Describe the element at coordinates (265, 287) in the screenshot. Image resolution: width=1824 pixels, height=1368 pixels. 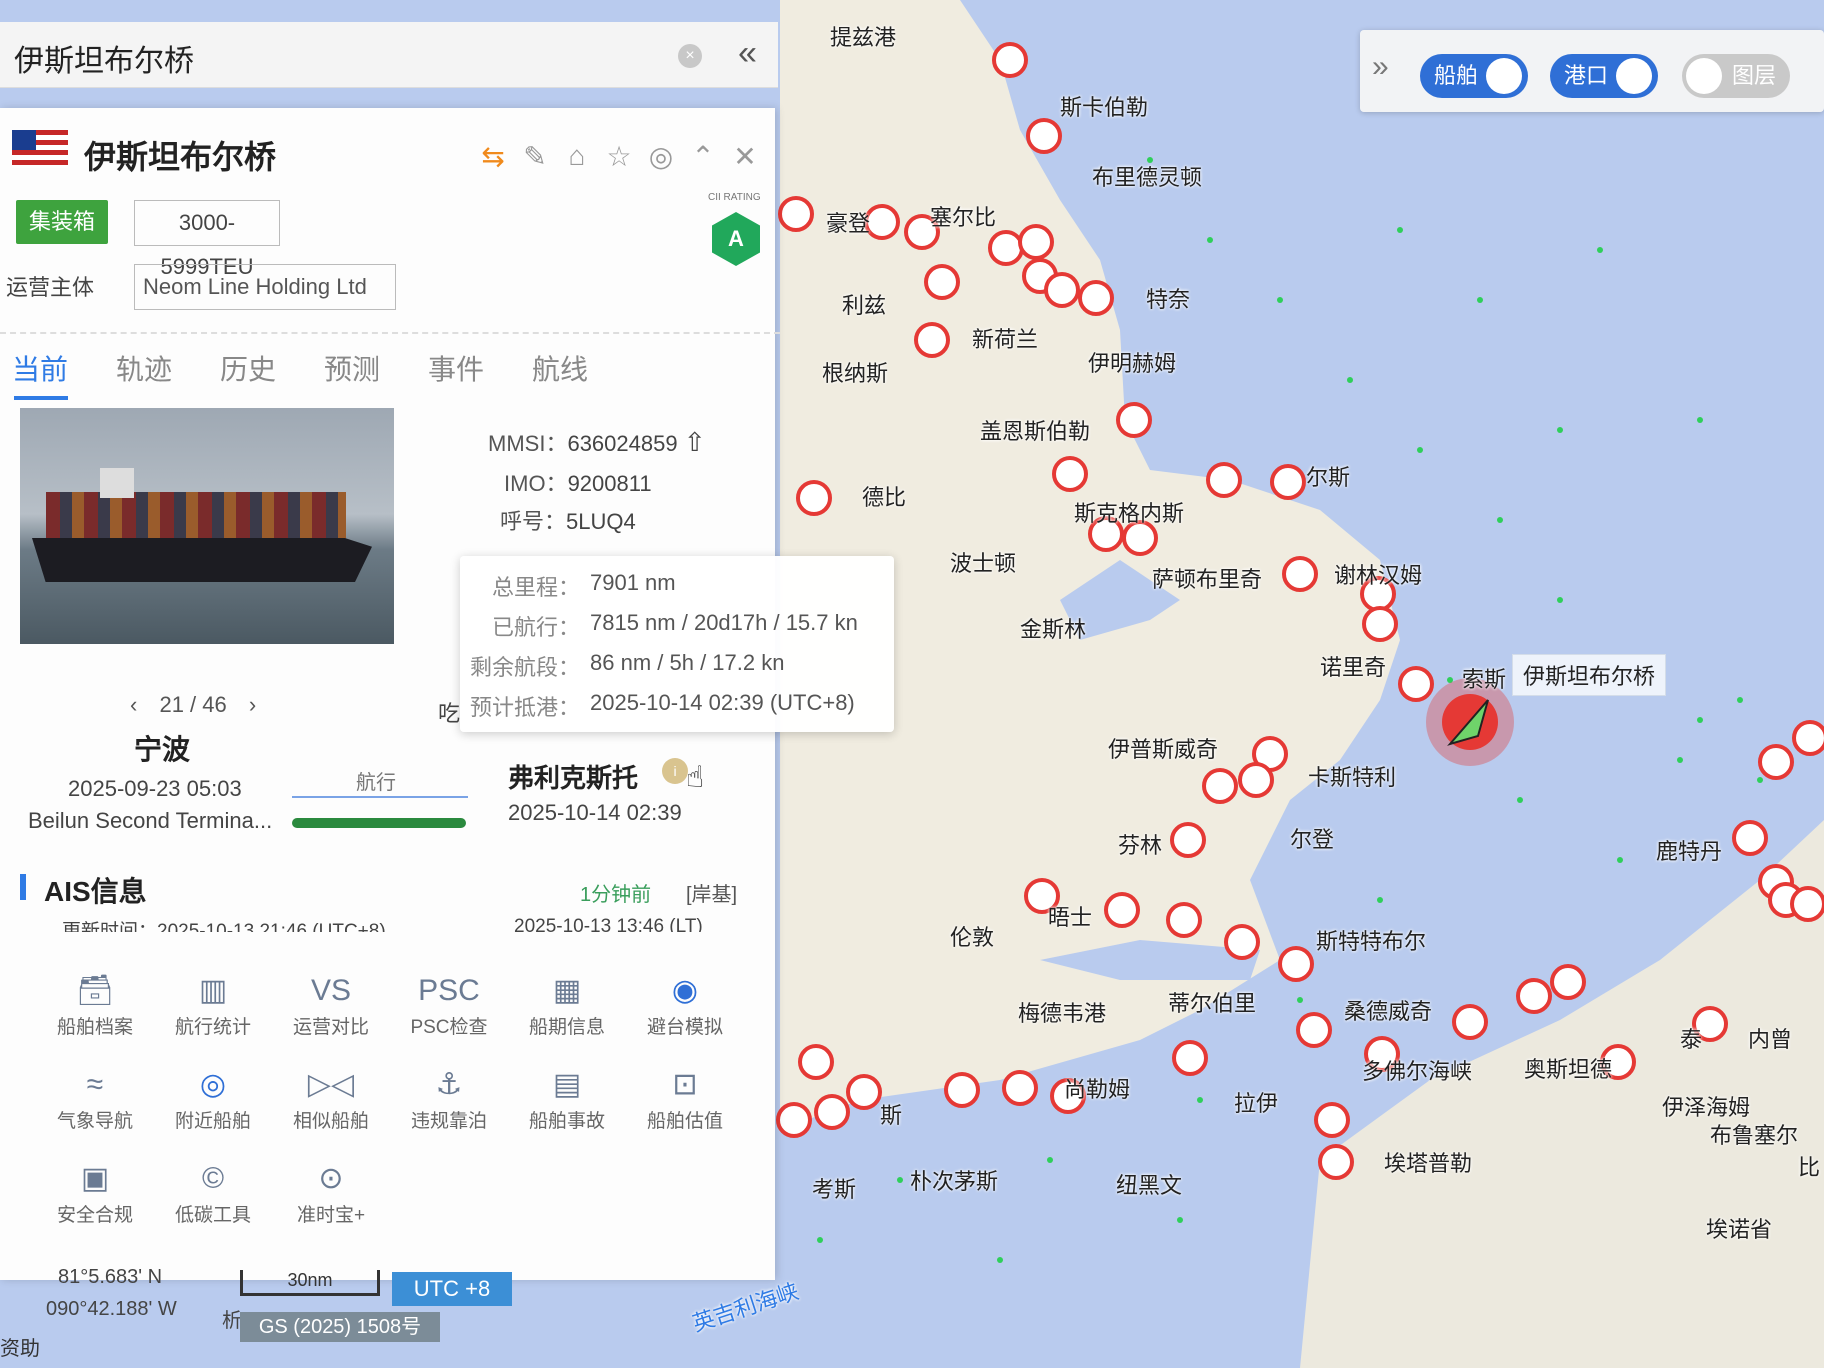
I see `operator-value: Neom Line Holding Ltd` at that location.